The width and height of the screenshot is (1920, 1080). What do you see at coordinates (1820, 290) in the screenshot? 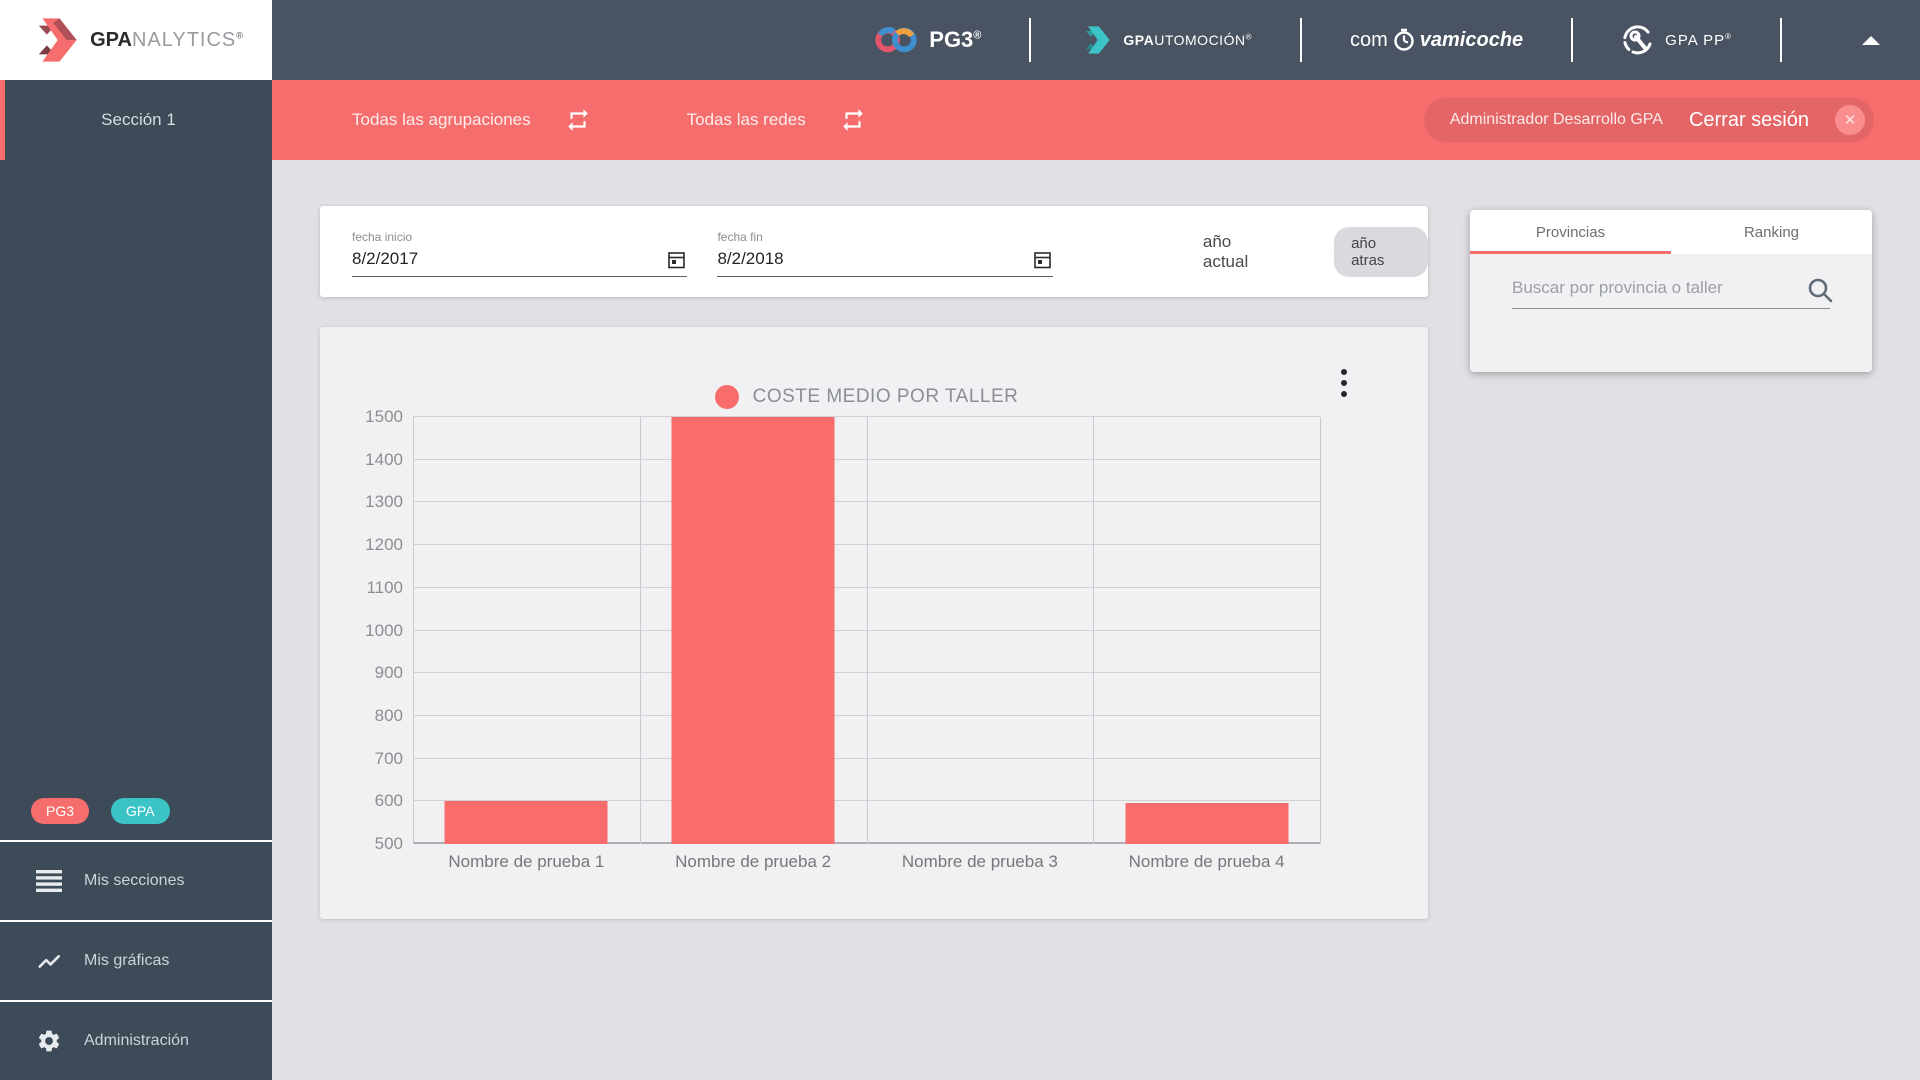
I see `search-icon` at bounding box center [1820, 290].